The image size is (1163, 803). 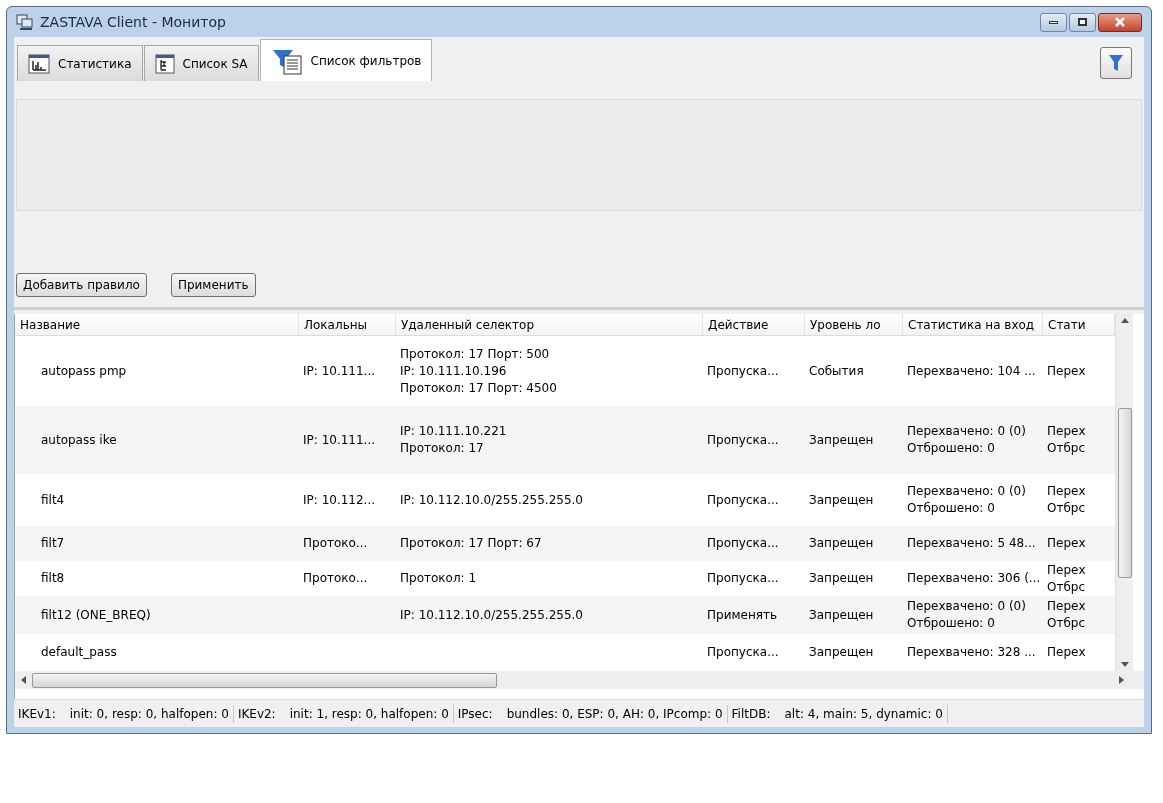 What do you see at coordinates (149, 714) in the screenshot?
I see `status-value: init: 0, resp: 0, halfopen: 0` at bounding box center [149, 714].